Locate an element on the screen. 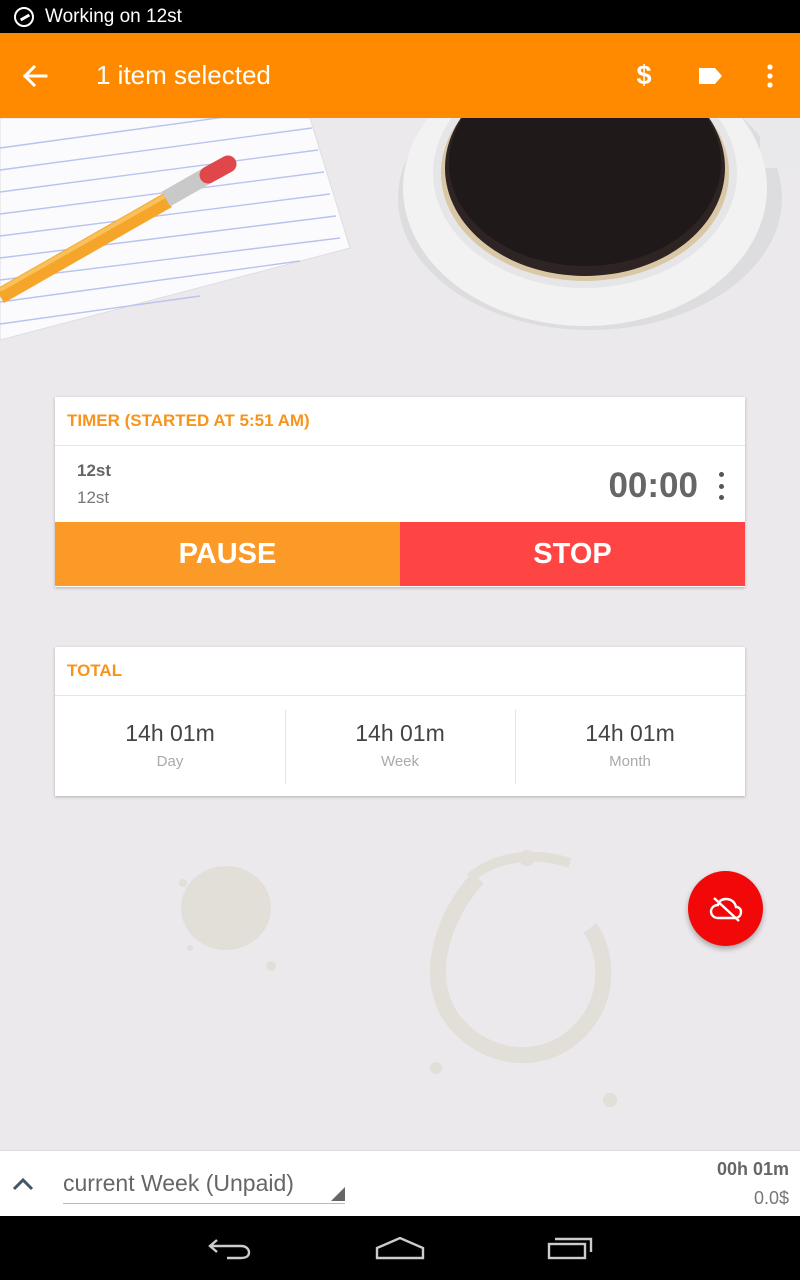 This screenshot has height=1280, width=800. nav-home-button is located at coordinates (400, 1248).